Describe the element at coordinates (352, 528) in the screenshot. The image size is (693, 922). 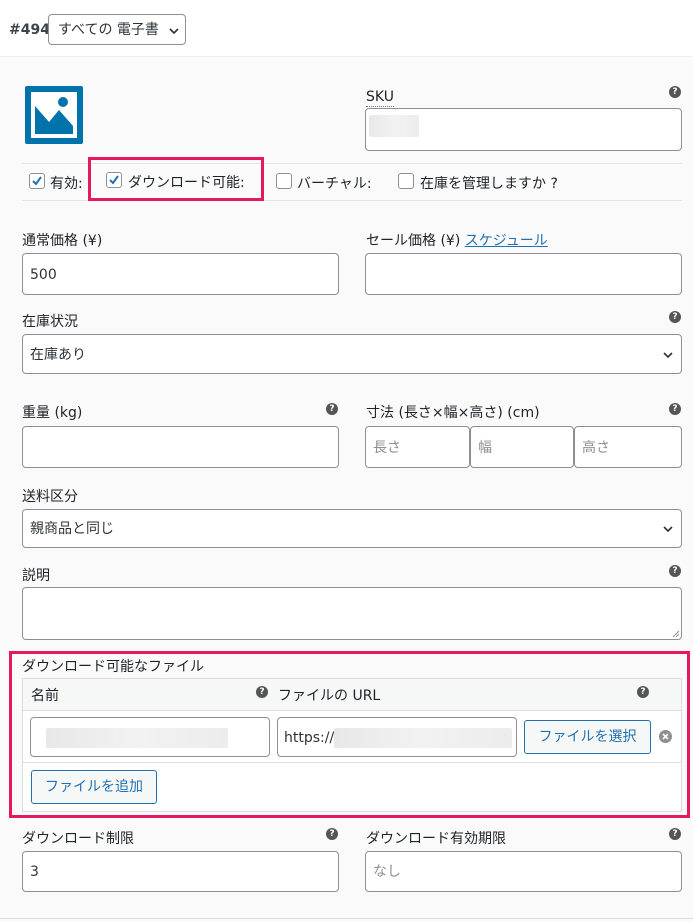
I see `shipping-class-select: 親商品と同じ` at that location.